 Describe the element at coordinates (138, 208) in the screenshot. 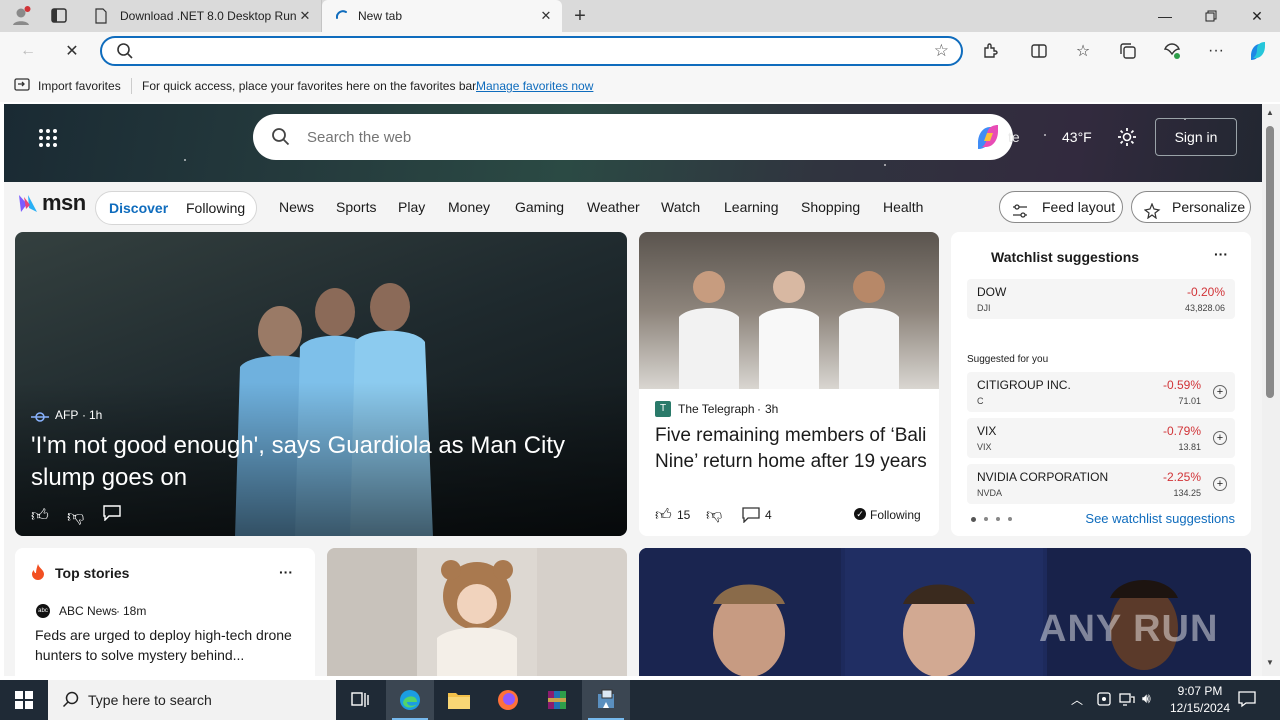

I see `tab-discover: Discover` at that location.